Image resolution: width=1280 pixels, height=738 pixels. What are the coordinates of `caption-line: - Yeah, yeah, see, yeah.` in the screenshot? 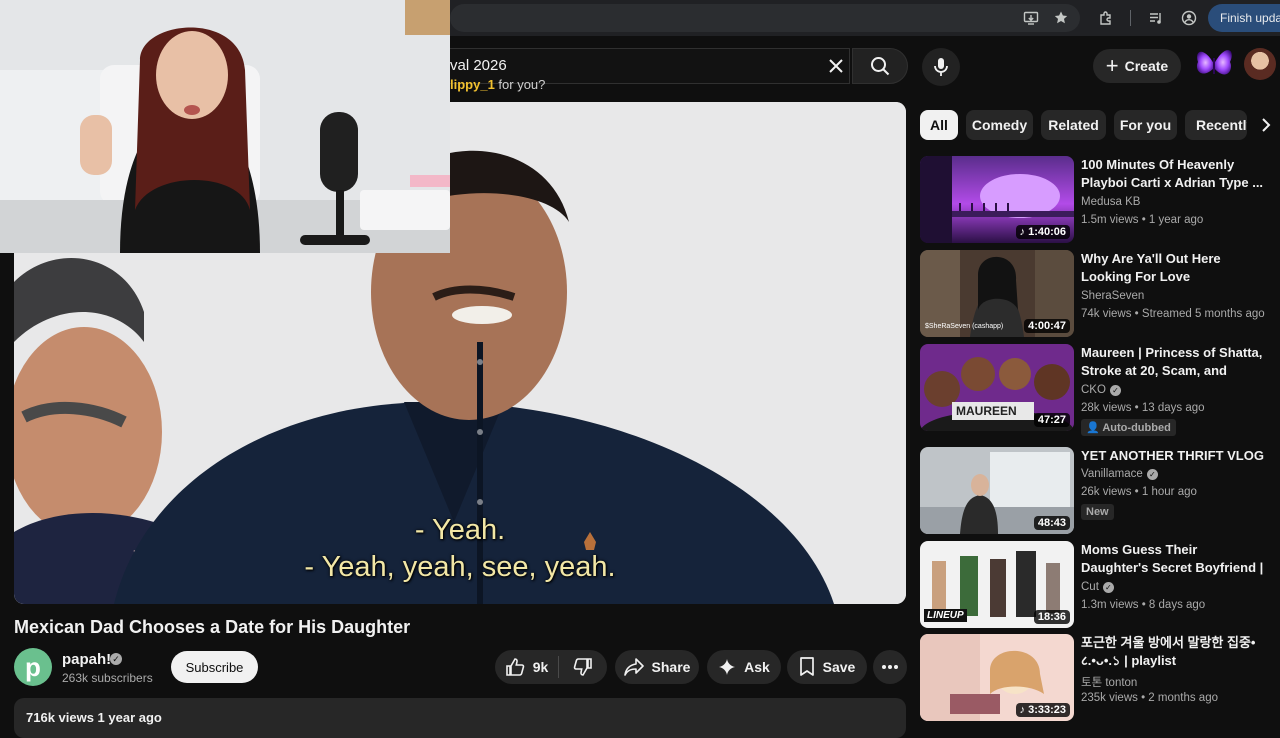 It's located at (460, 567).